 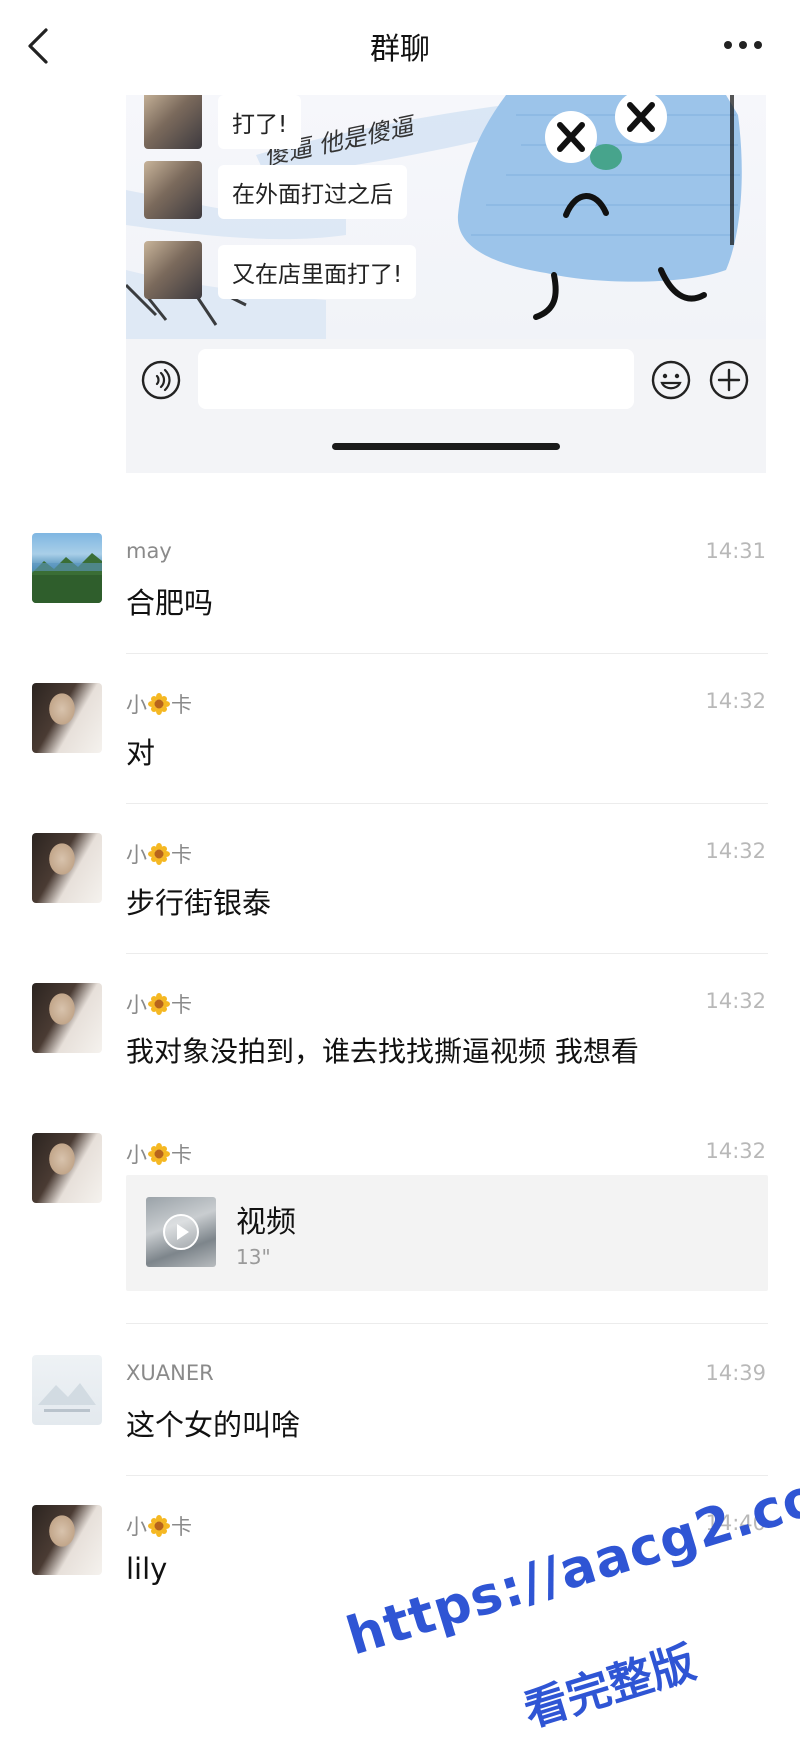 What do you see at coordinates (447, 1233) in the screenshot?
I see `video-message: 视频 13"` at bounding box center [447, 1233].